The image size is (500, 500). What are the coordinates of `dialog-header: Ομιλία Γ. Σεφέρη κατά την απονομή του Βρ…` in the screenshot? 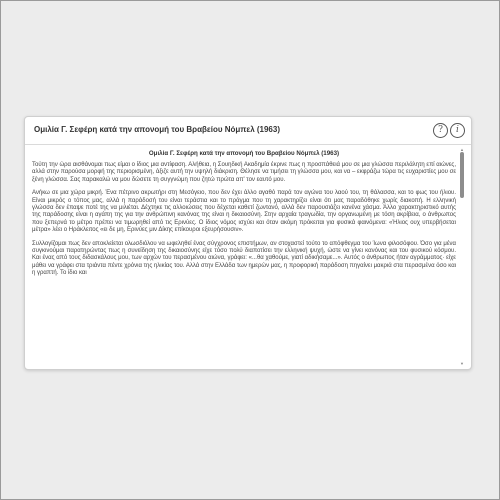 It's located at (248, 131).